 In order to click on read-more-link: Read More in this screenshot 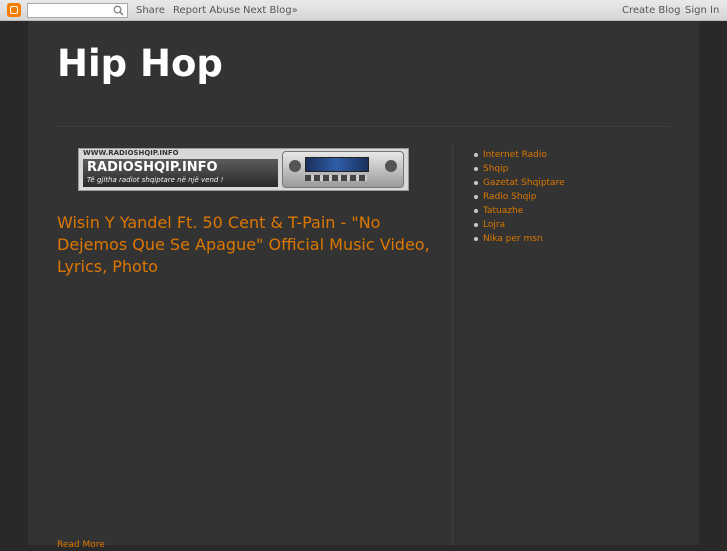, I will do `click(81, 545)`.